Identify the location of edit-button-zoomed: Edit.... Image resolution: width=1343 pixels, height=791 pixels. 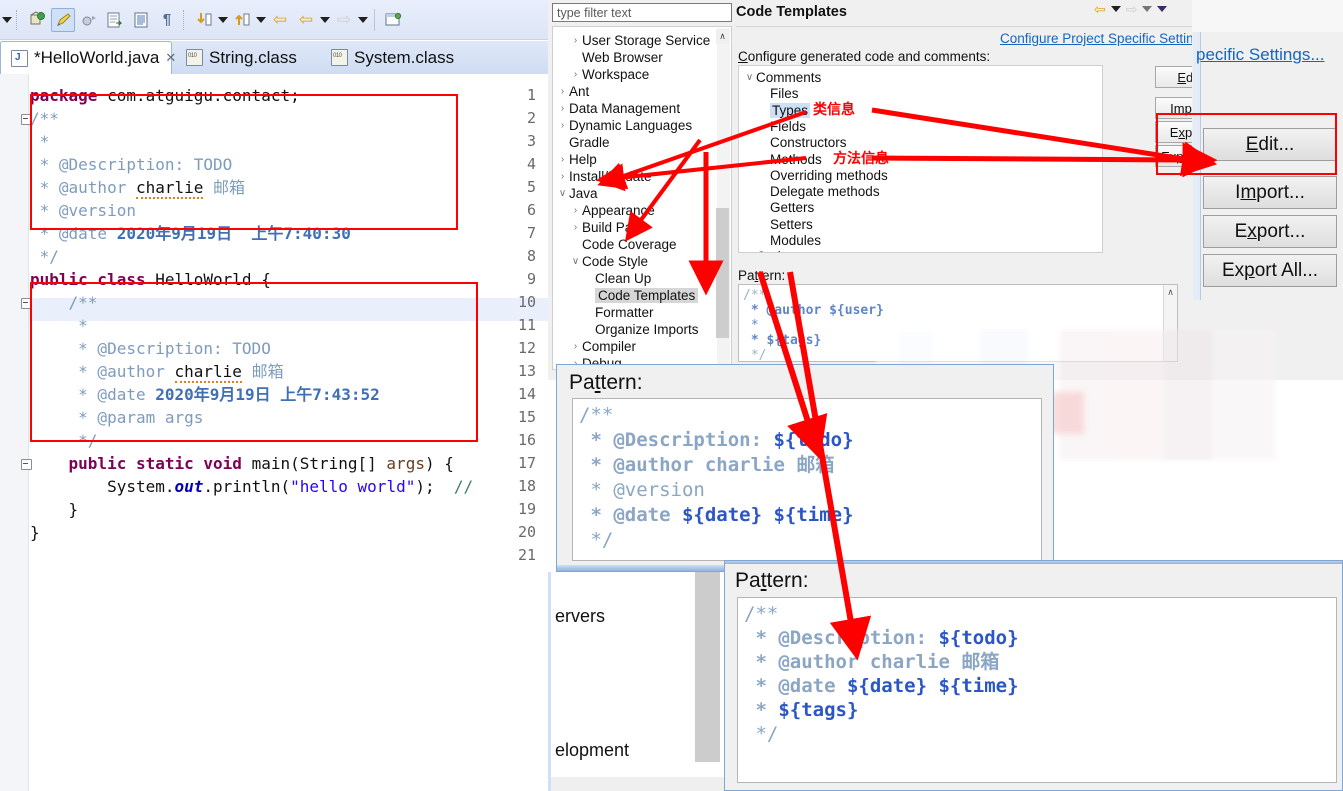
(1270, 144).